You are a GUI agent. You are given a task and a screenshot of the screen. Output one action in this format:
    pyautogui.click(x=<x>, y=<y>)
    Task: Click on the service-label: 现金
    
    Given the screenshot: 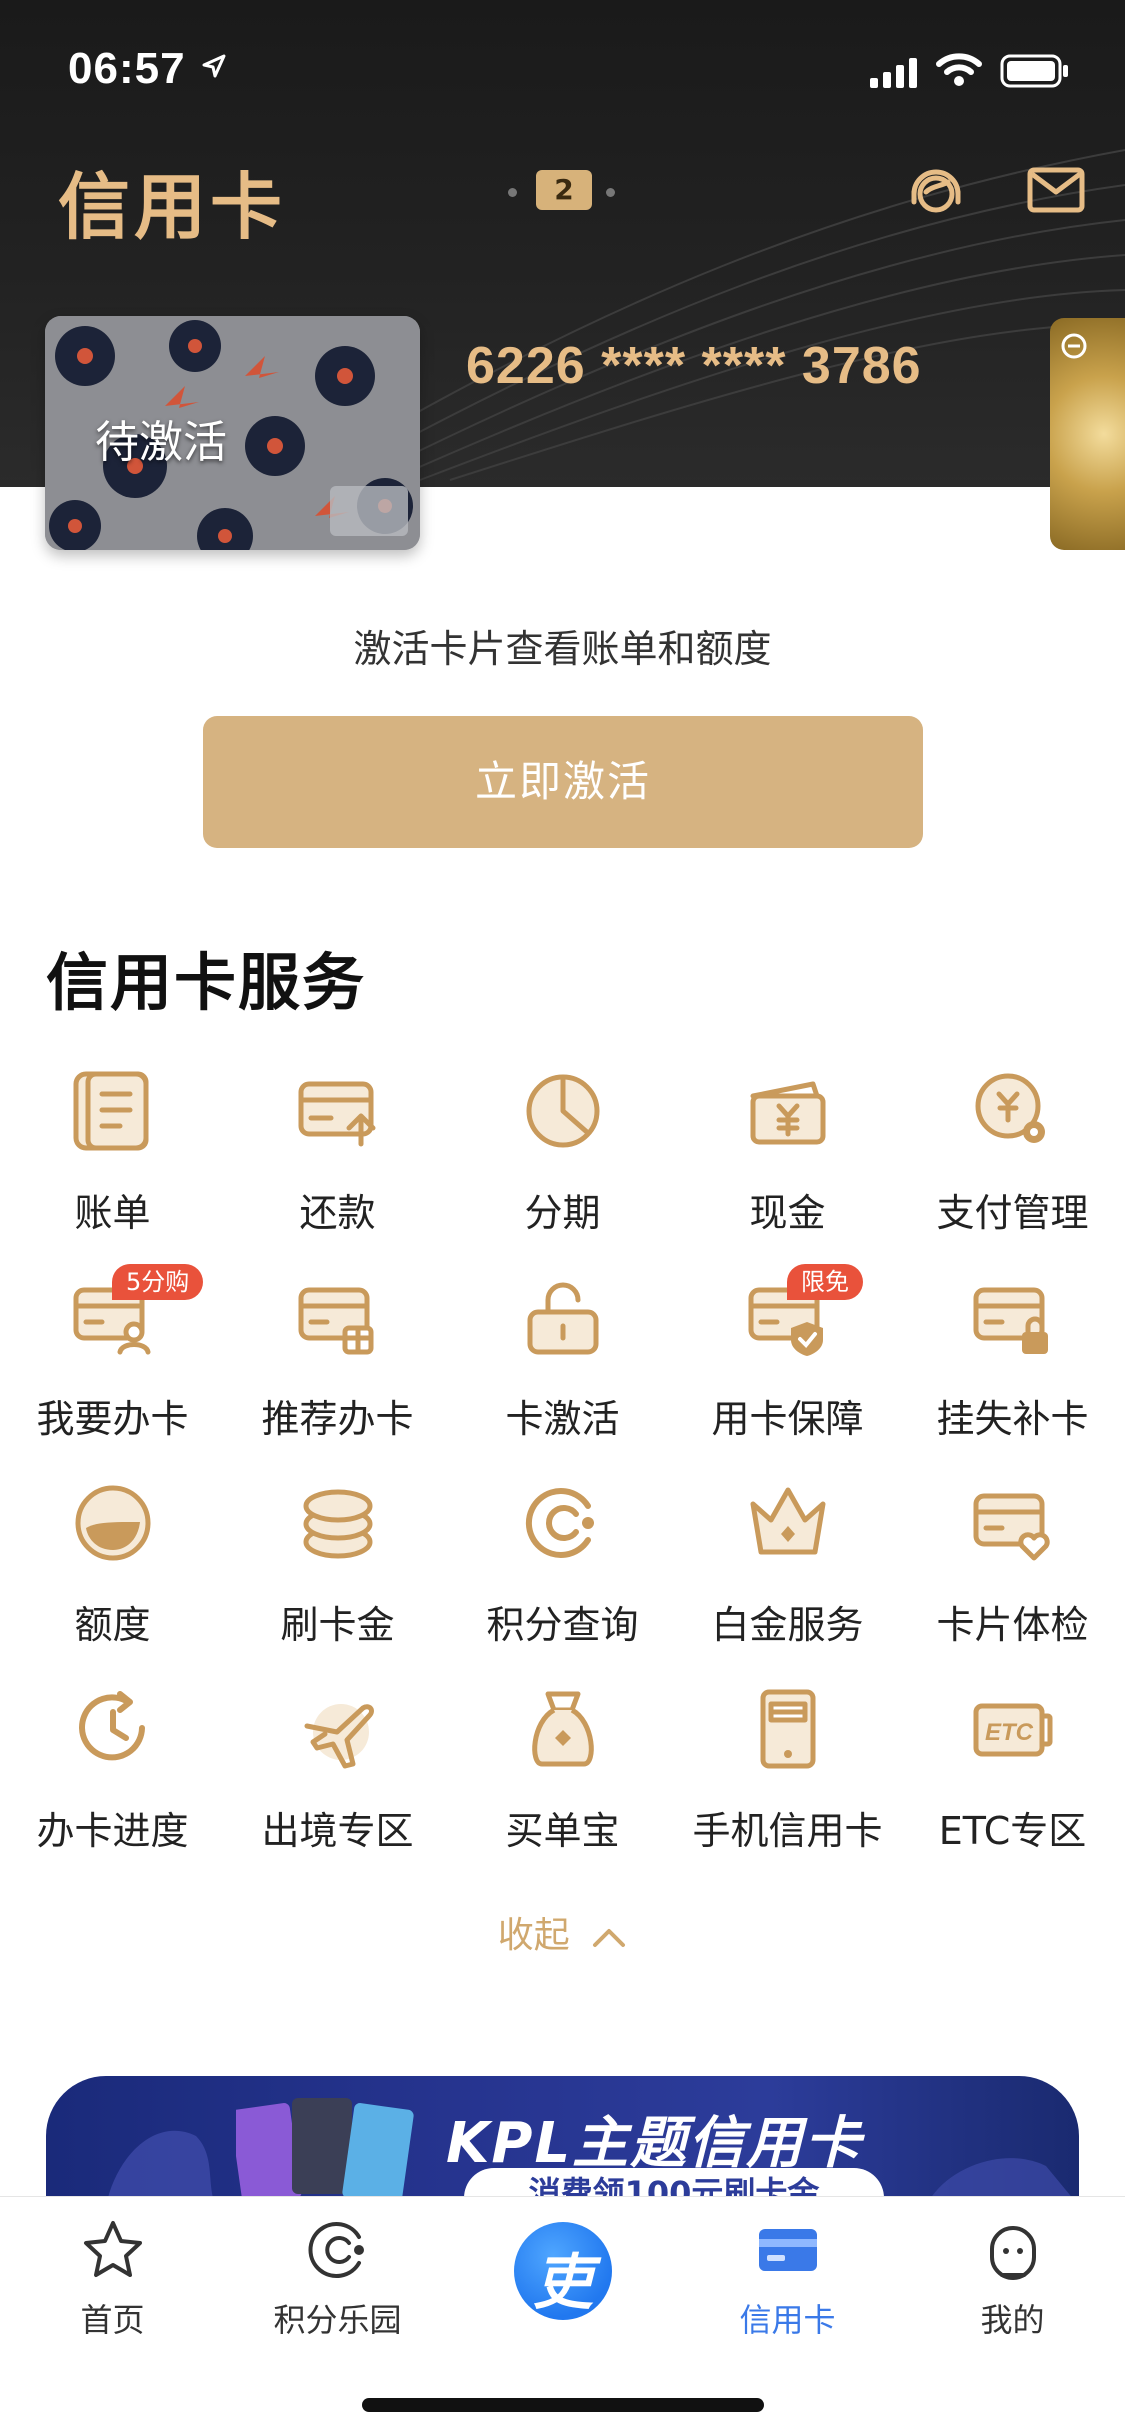 What is the action you would take?
    pyautogui.click(x=787, y=1213)
    